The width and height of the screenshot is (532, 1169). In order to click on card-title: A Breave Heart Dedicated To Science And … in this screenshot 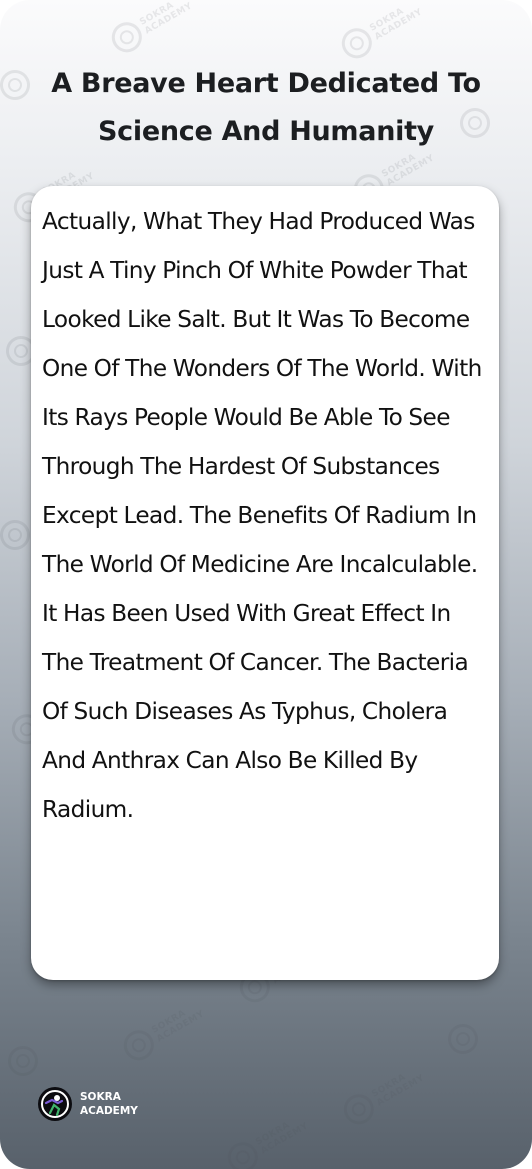, I will do `click(266, 107)`.